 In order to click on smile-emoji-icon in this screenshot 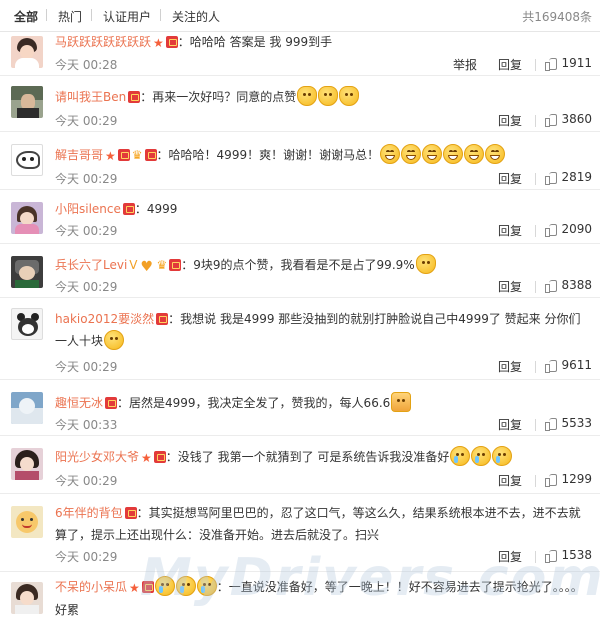, I will do `click(114, 340)`.